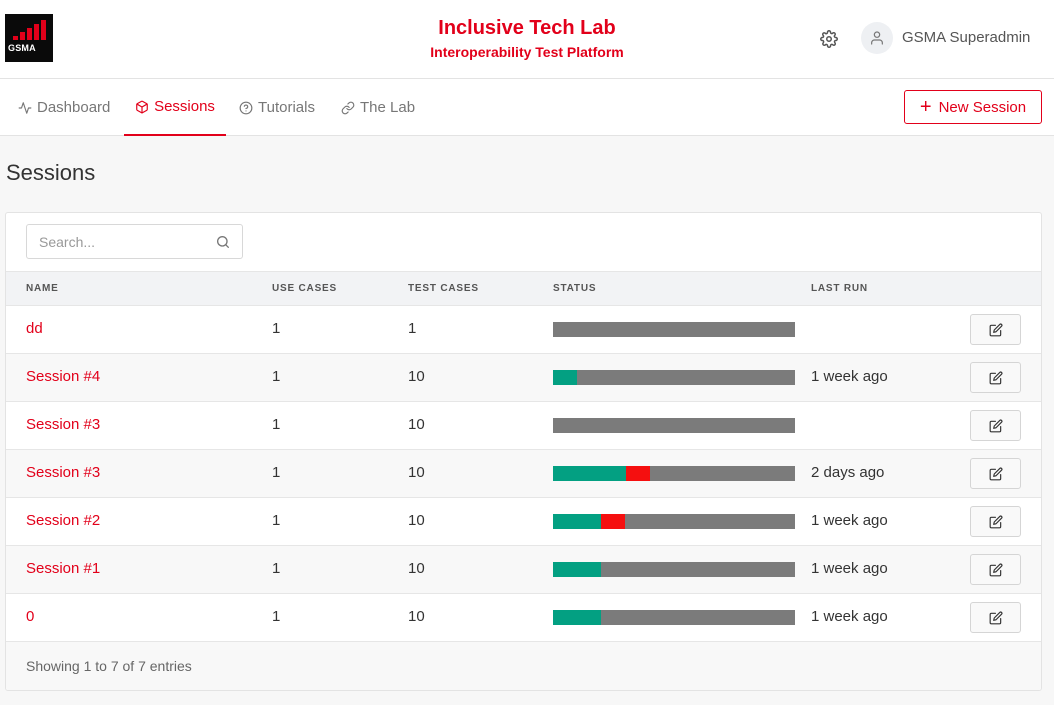  I want to click on table-row: Session #2 1 10 1 week ago, so click(523, 522).